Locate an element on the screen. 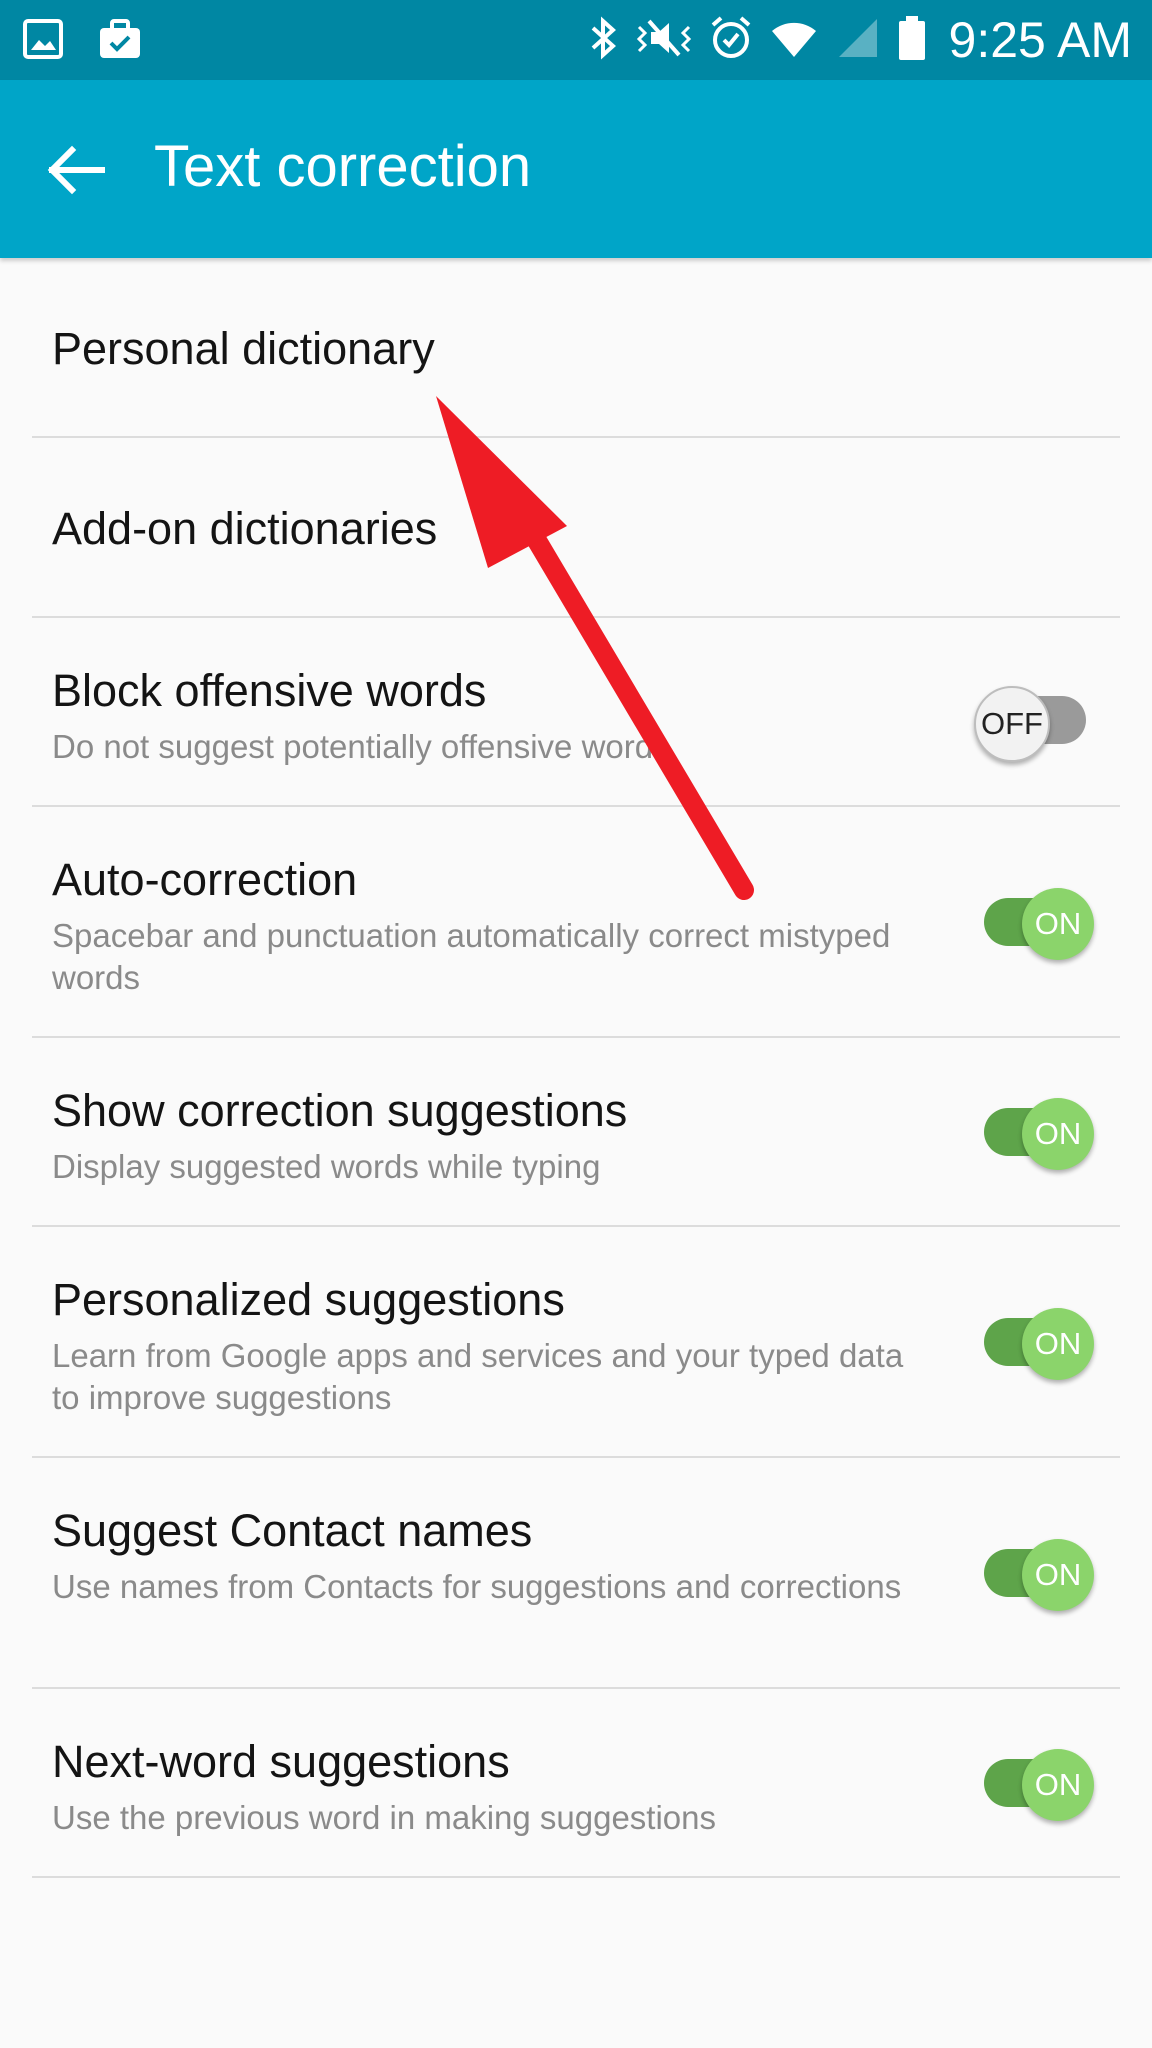 This screenshot has width=1152, height=2048. setting-title: Auto-correction is located at coordinates (205, 879).